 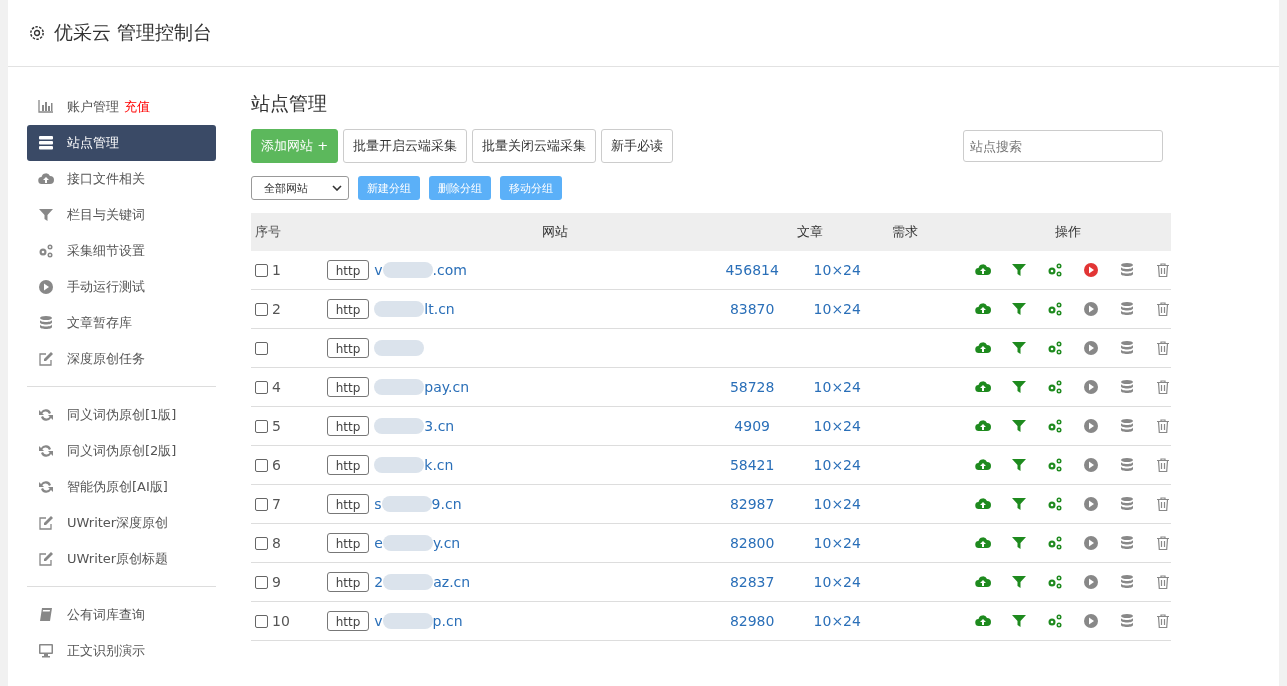 What do you see at coordinates (378, 504) in the screenshot?
I see `site-link: s` at bounding box center [378, 504].